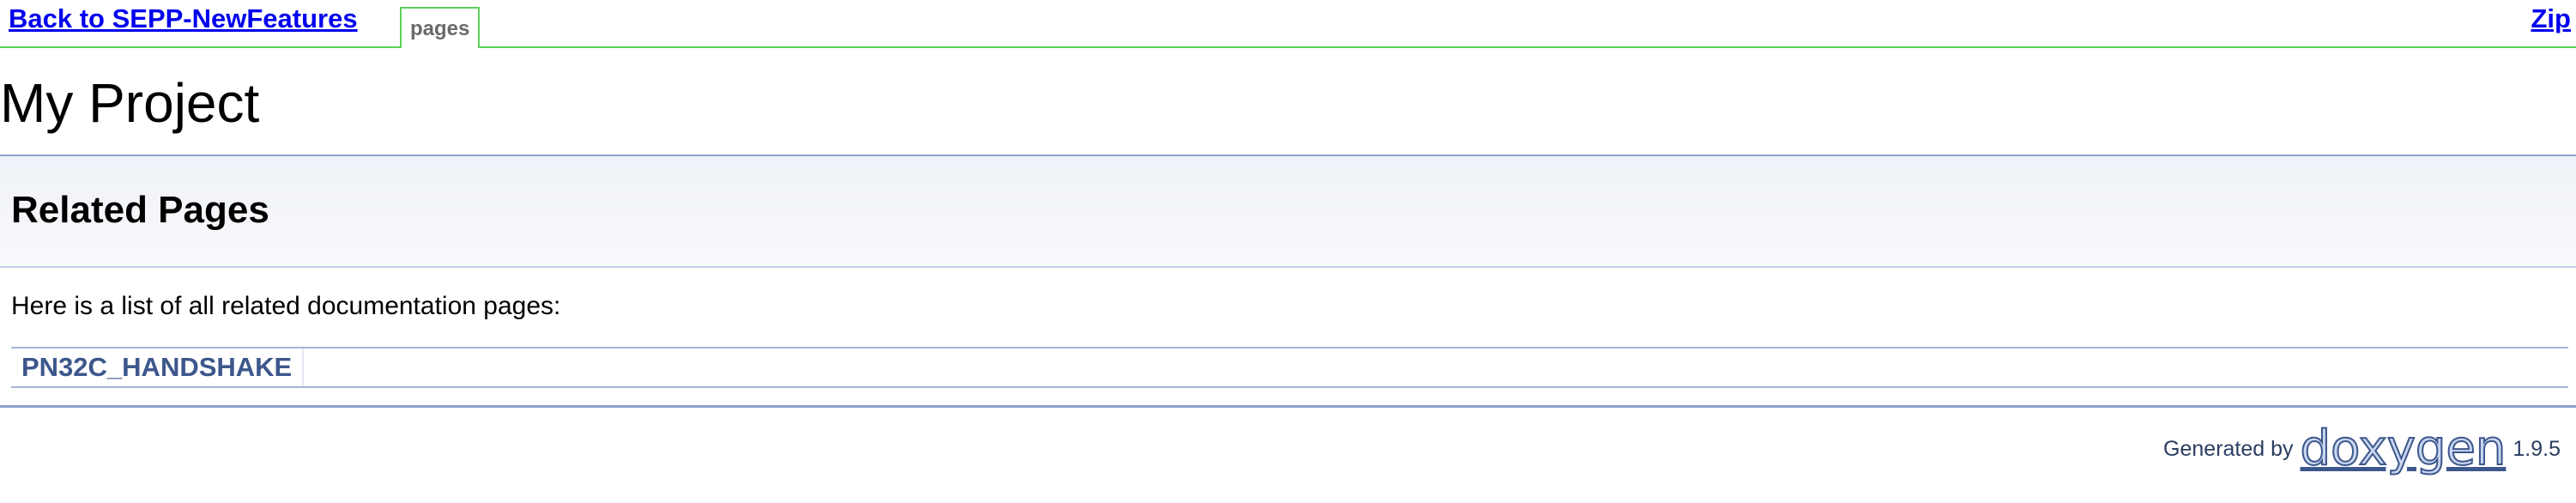 The width and height of the screenshot is (2576, 503). Describe the element at coordinates (1288, 406) in the screenshot. I see `footer-divider` at that location.